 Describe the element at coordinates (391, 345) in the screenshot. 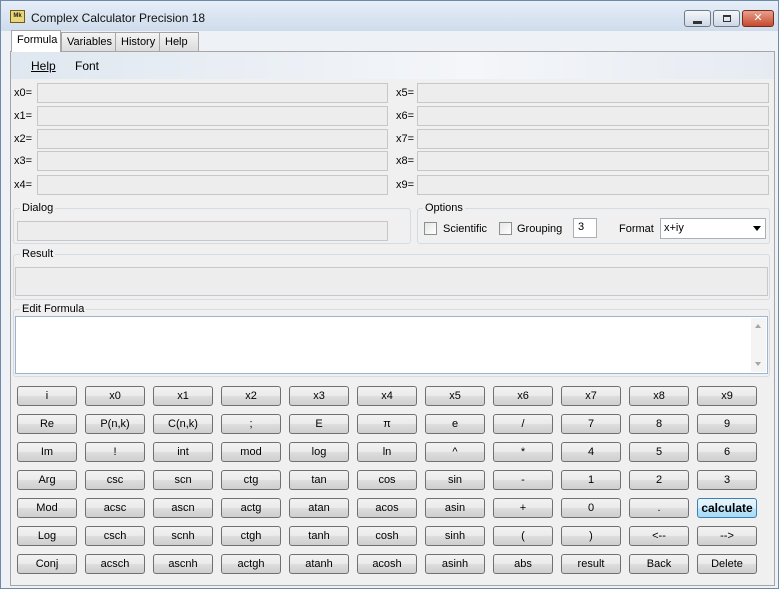

I see `formula-input` at that location.